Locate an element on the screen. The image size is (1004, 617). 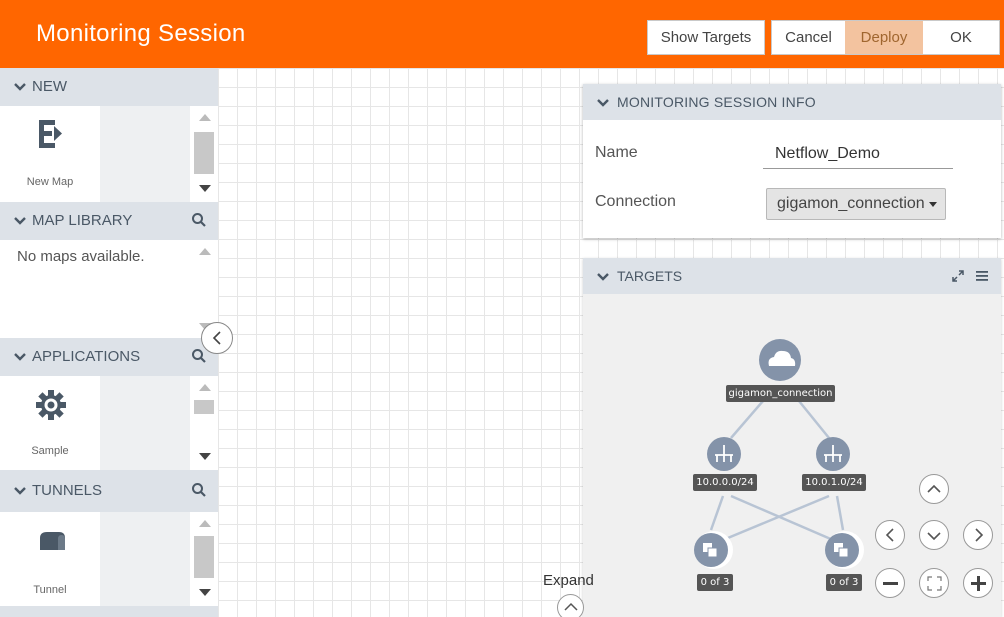
section-tunnels-header: TUNNELS is located at coordinates (109, 490).